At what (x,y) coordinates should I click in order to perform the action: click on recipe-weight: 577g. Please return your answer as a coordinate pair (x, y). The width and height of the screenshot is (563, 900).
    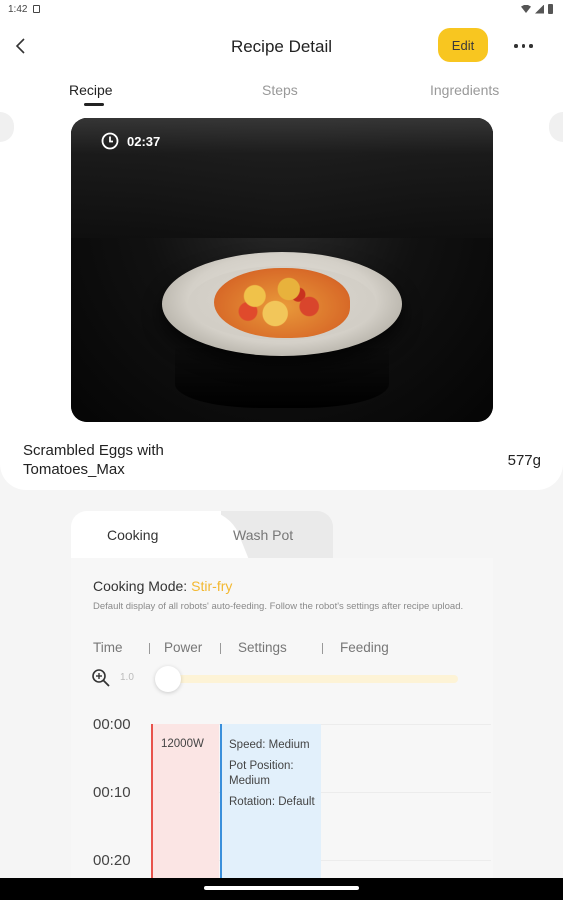
    Looking at the image, I should click on (524, 460).